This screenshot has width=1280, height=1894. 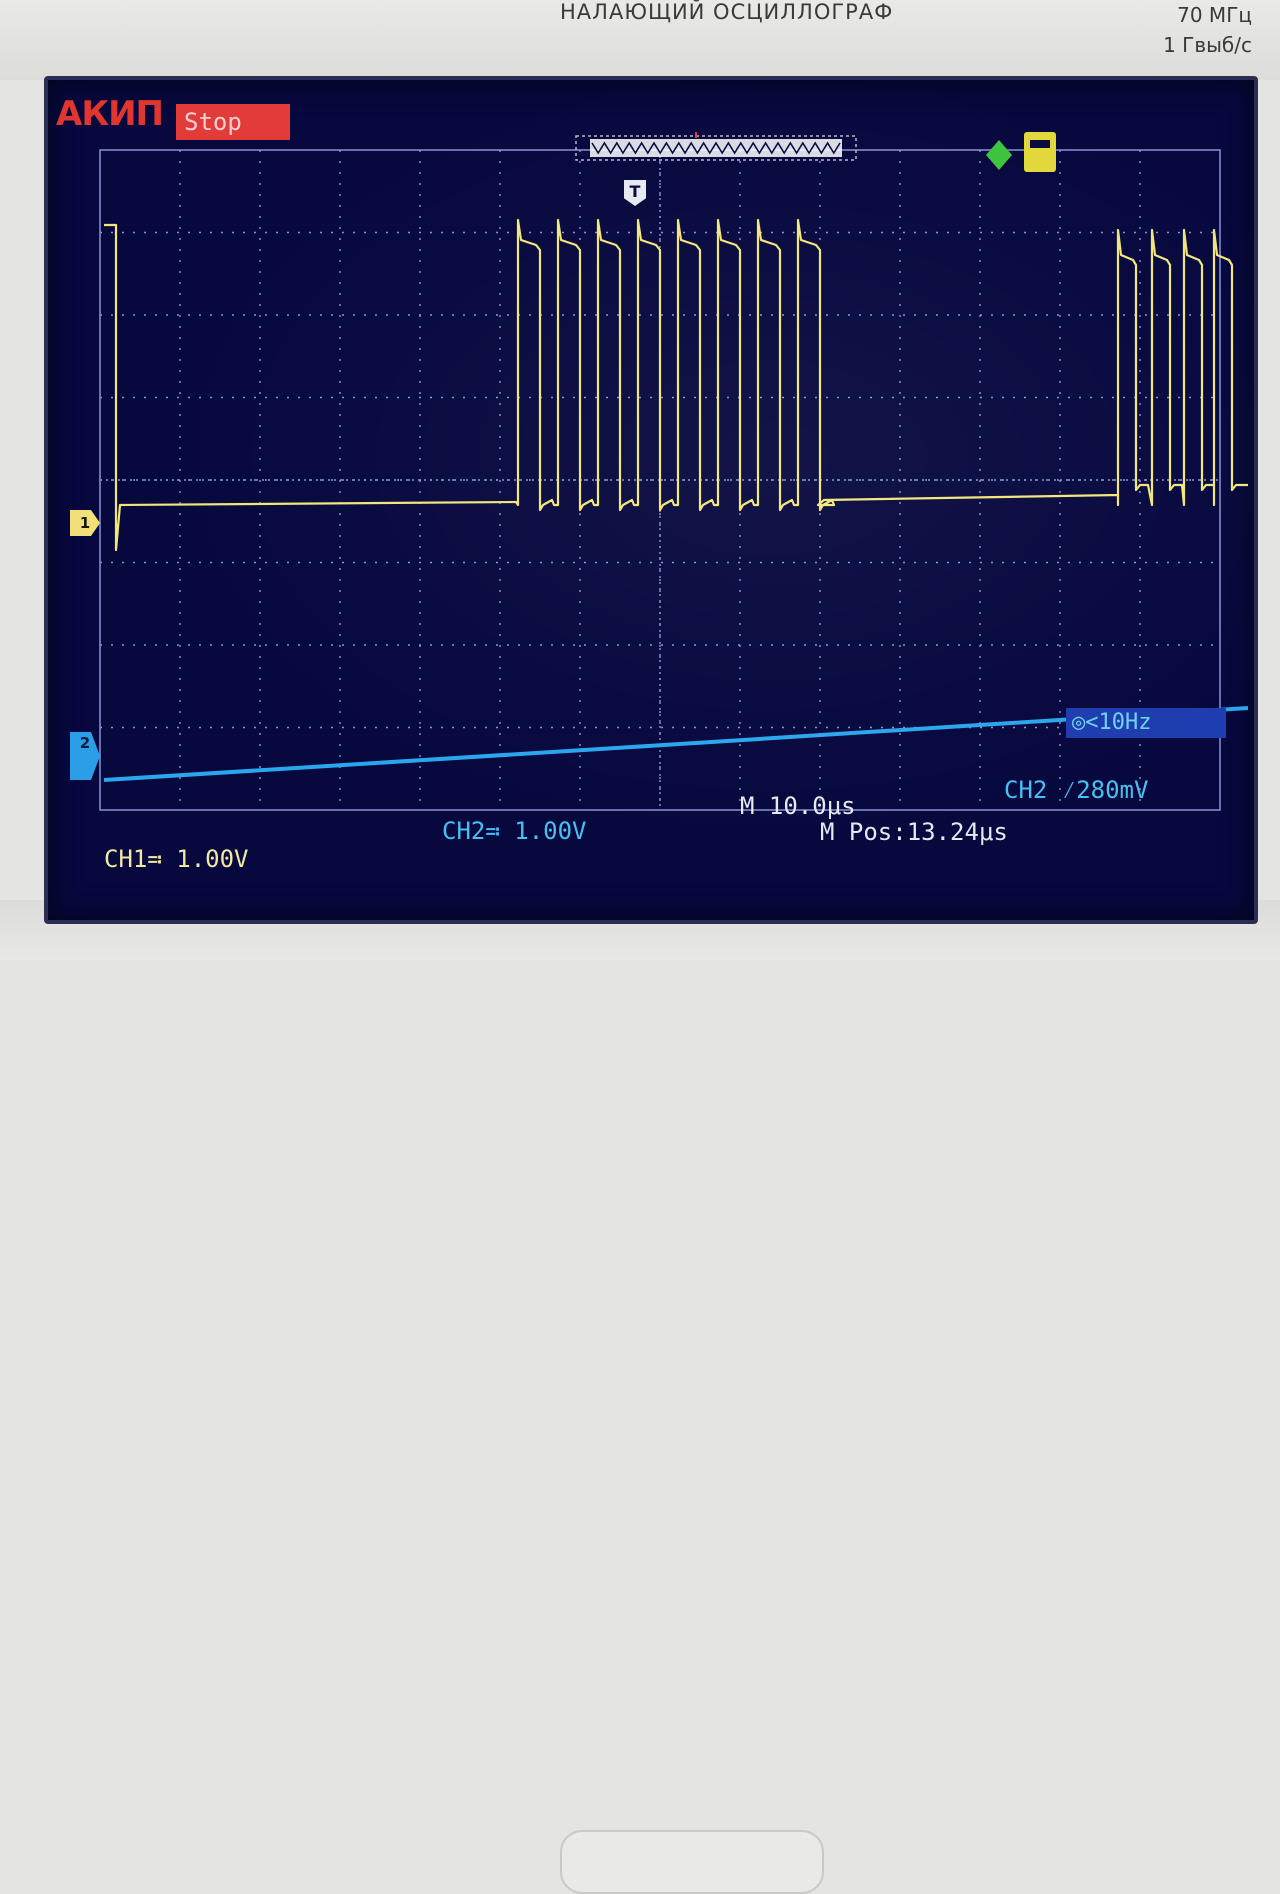 What do you see at coordinates (914, 832) in the screenshot?
I see `horizontal-position-label: M Pos:13.24μs` at bounding box center [914, 832].